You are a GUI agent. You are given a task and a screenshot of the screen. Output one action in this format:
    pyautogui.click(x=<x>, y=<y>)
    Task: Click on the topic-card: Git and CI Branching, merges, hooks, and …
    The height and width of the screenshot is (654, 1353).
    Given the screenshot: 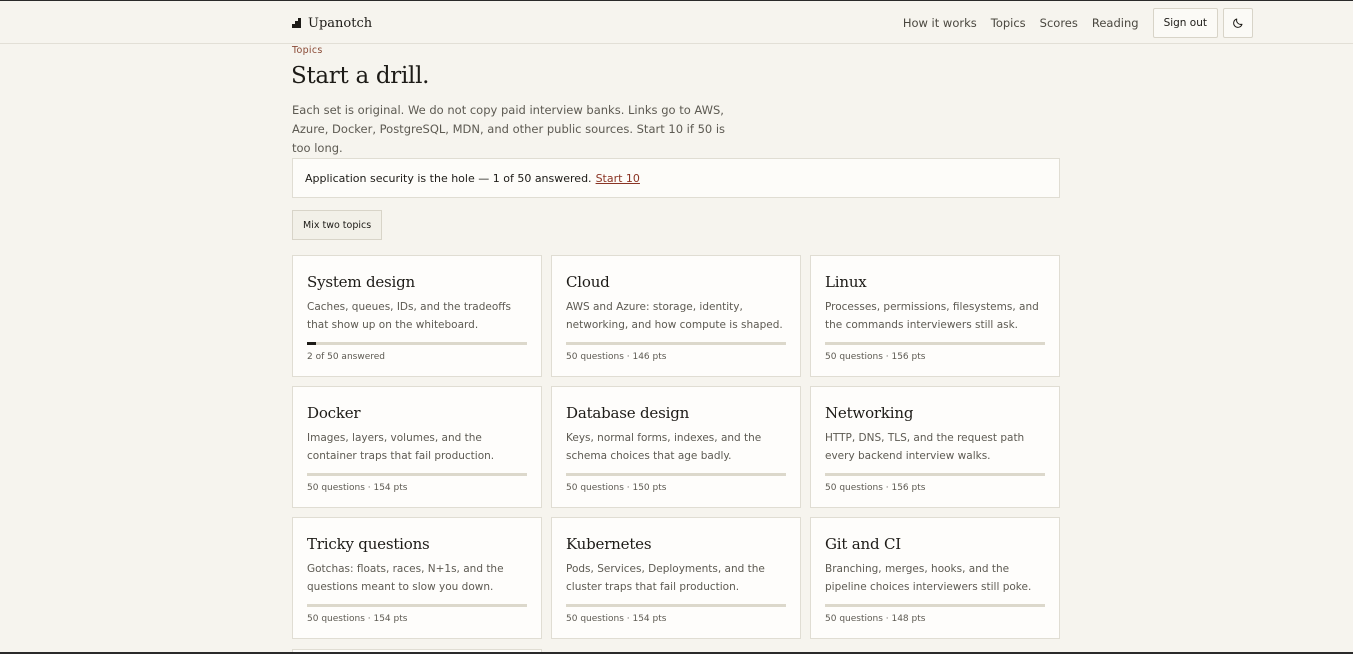 What is the action you would take?
    pyautogui.click(x=935, y=578)
    